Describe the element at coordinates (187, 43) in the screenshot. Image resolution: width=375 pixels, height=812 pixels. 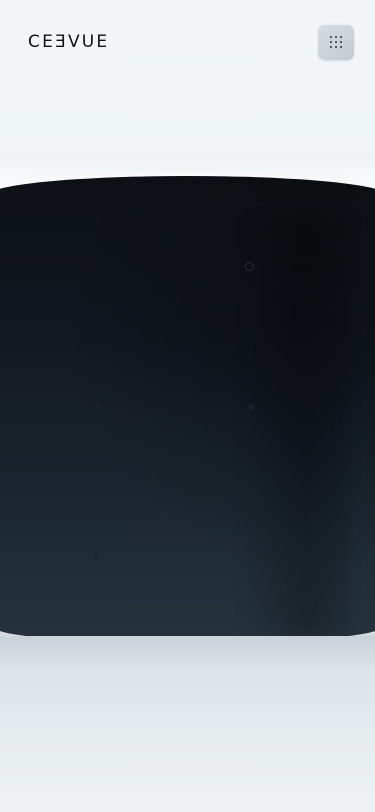
I see `site-header: CEƎVUE` at that location.